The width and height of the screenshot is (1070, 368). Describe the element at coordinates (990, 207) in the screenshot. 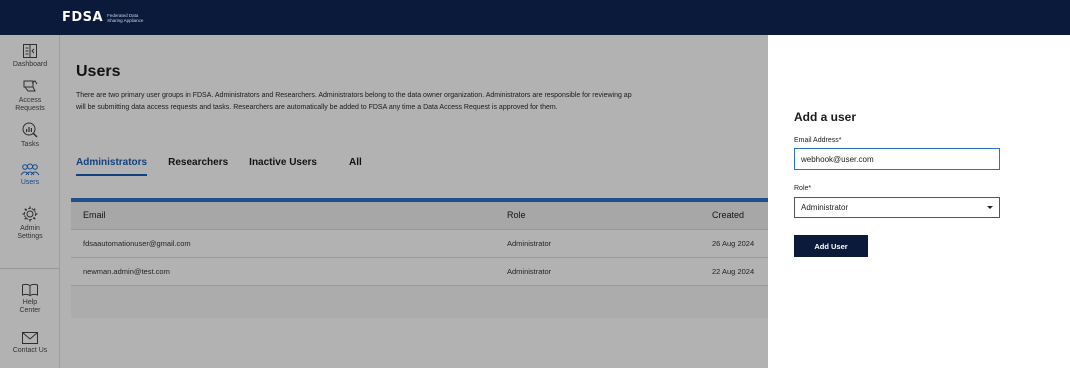

I see `chevron-down-icon` at that location.